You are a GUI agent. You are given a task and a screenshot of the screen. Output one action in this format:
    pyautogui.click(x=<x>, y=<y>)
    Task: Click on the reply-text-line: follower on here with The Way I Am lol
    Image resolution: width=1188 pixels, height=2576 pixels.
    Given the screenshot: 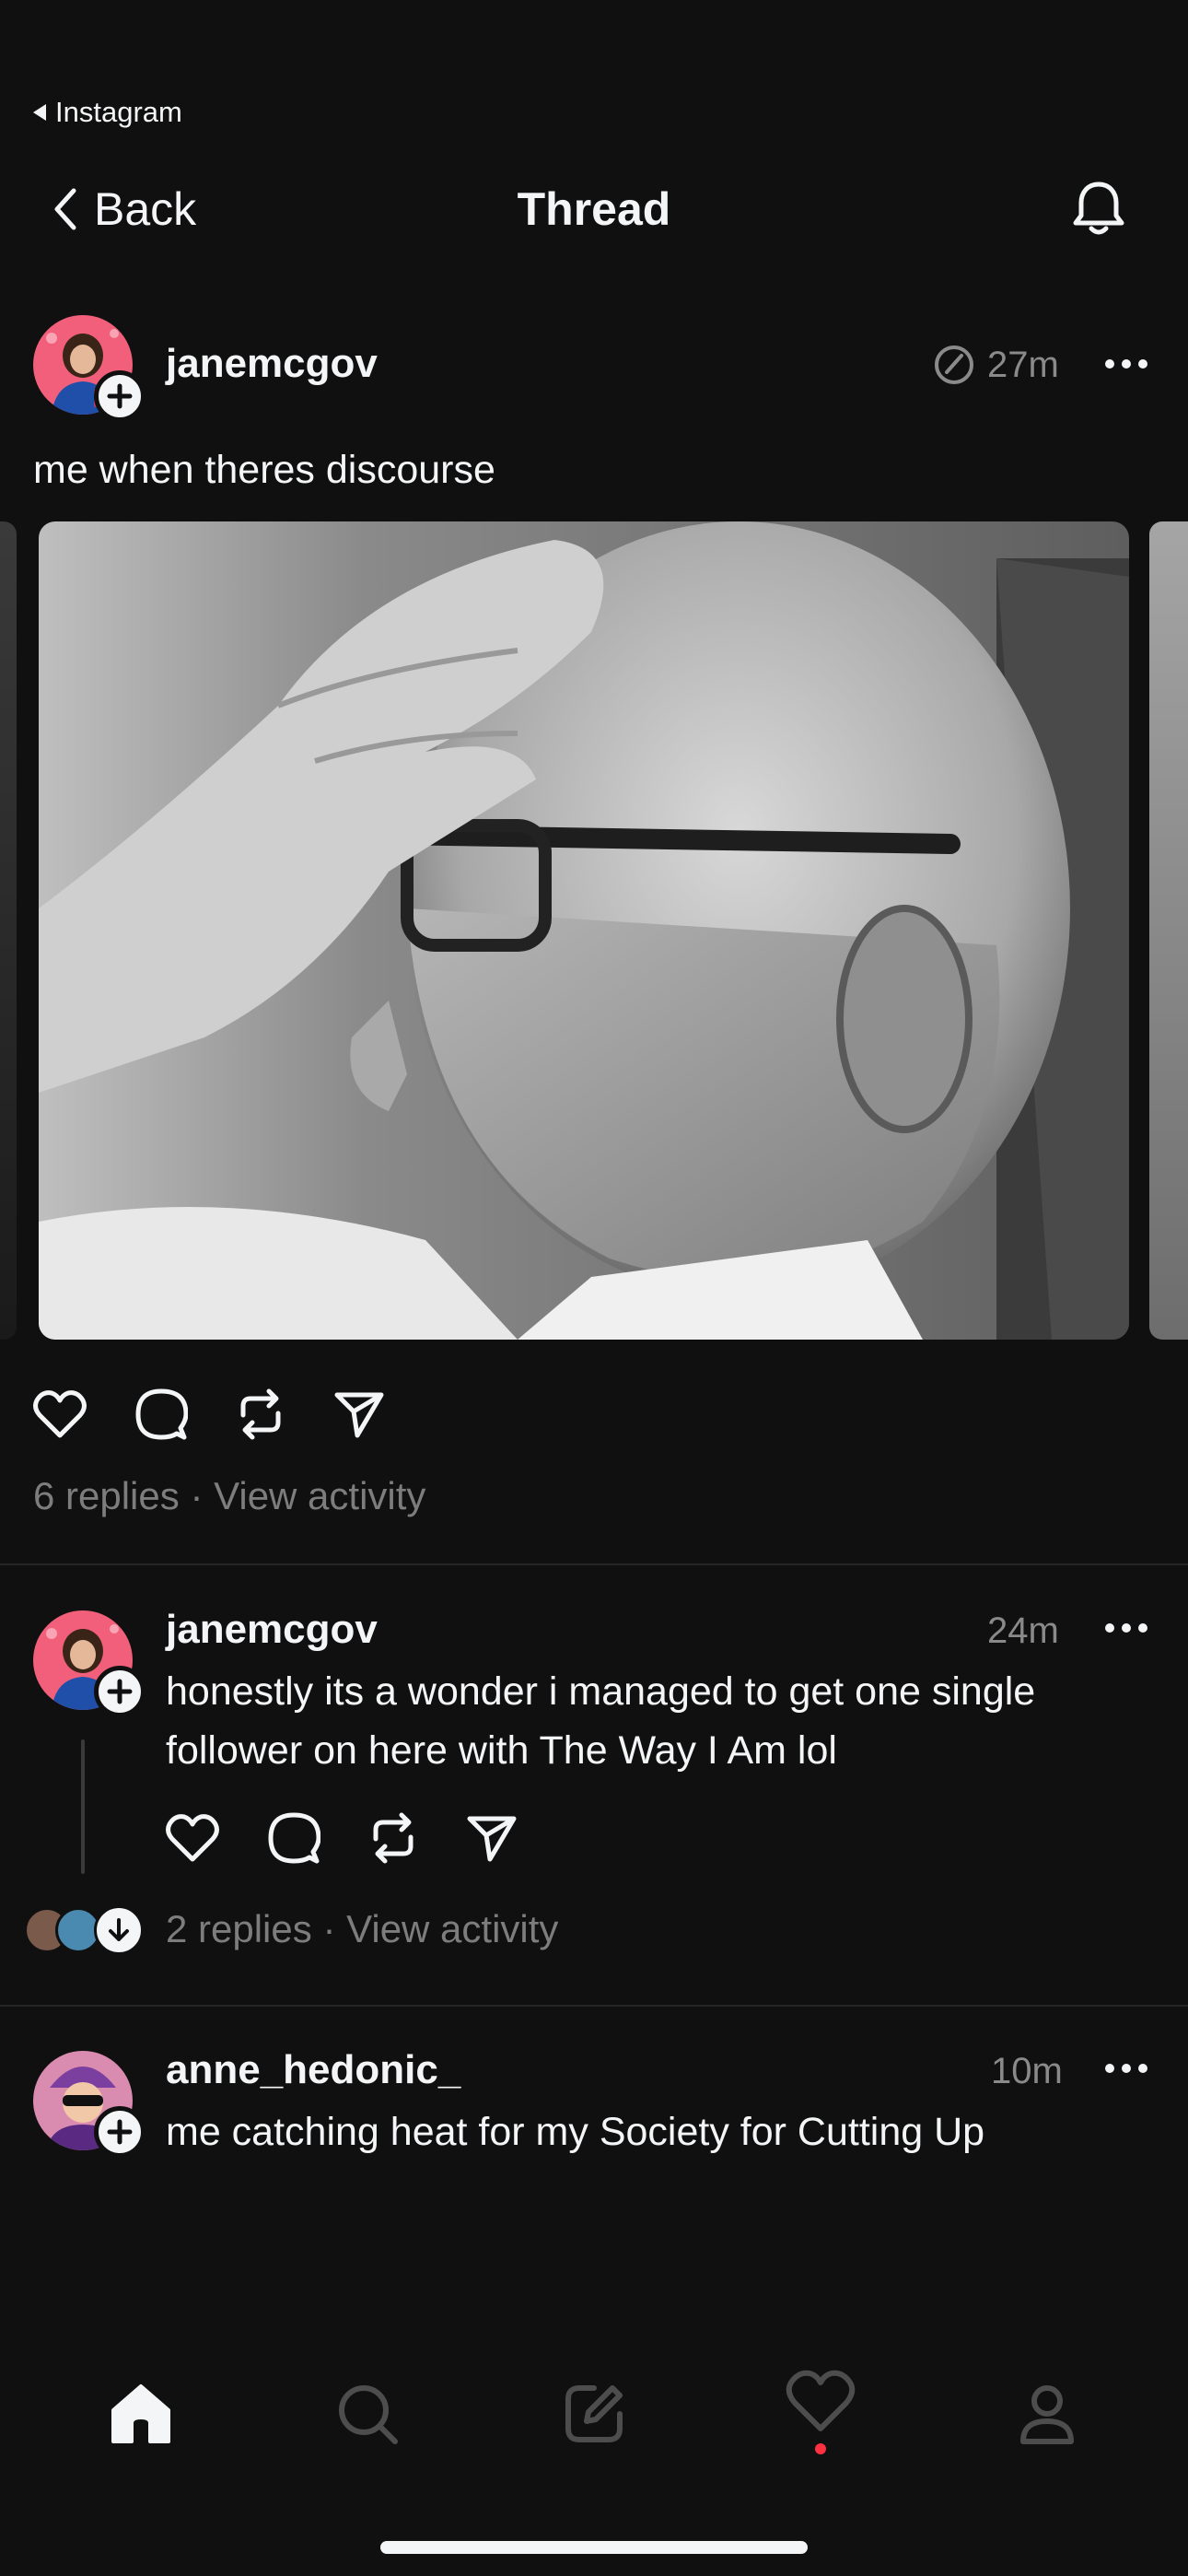 What is the action you would take?
    pyautogui.click(x=502, y=1750)
    